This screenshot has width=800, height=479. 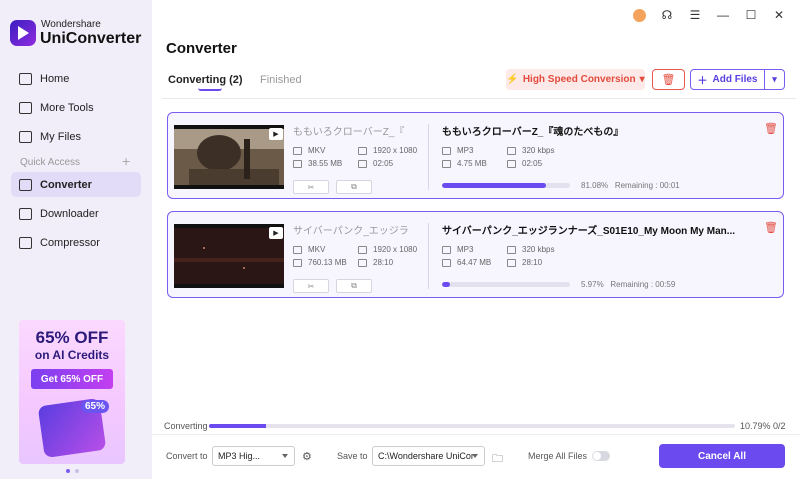 I want to click on delete-all-button: 🗑, so click(x=668, y=79).